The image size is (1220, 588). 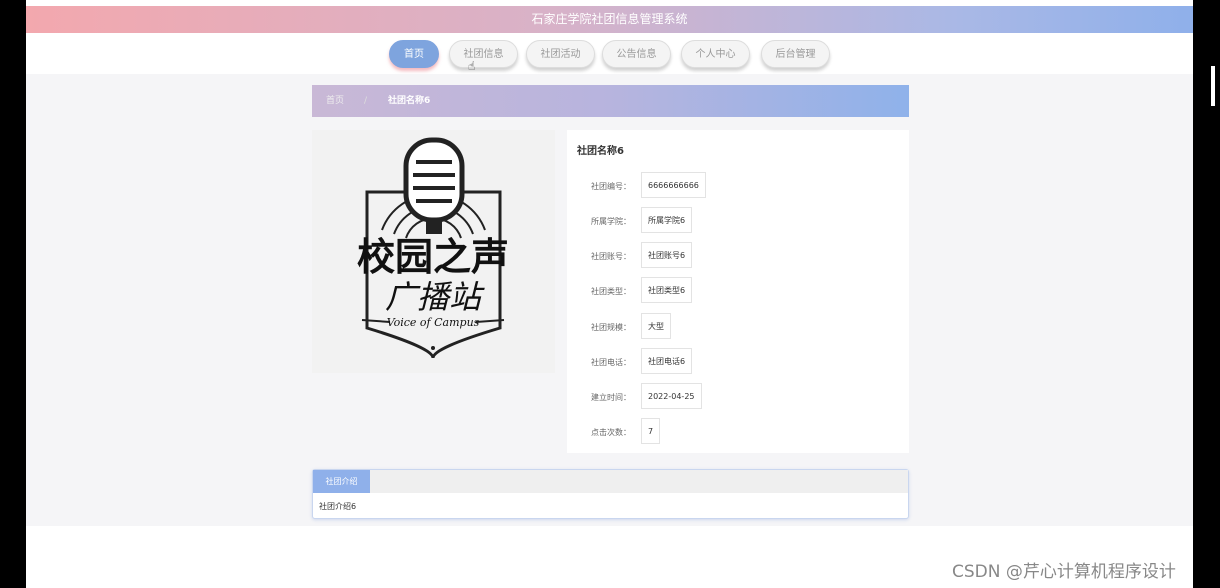 I want to click on field-label-clicks: 点击次数：, so click(x=611, y=432).